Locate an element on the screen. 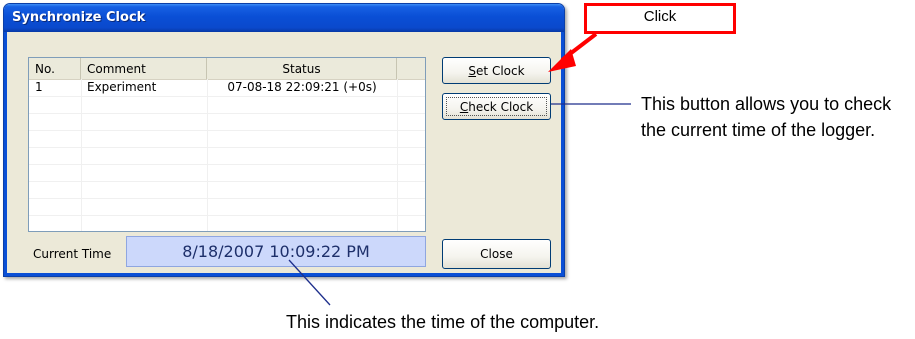  set-clock-button: Set Clock is located at coordinates (496, 70).